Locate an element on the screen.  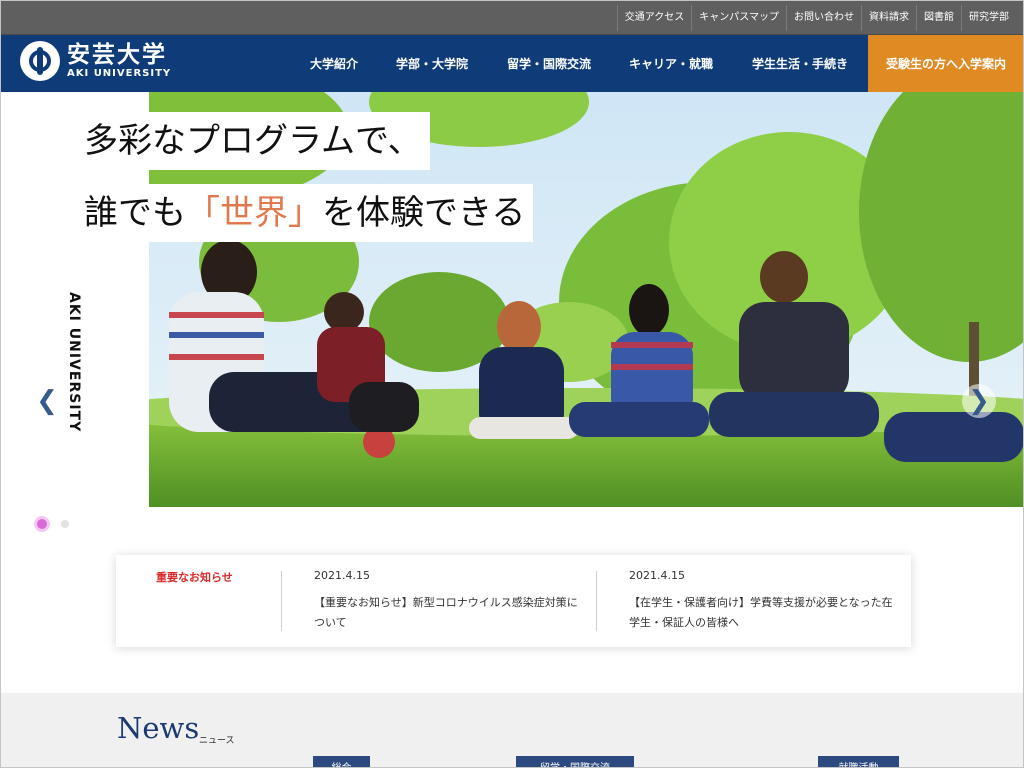
university-logo: 安芸大学 AKI UNIVERSITY is located at coordinates (95, 61).